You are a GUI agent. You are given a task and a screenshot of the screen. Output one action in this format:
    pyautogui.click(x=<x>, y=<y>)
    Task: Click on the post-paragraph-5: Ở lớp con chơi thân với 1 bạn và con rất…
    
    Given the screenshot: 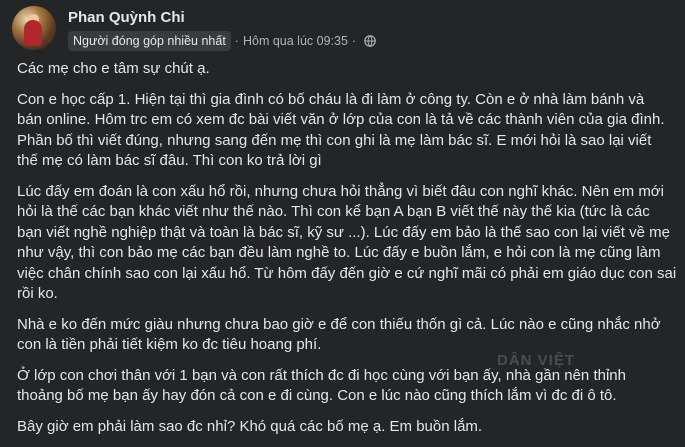 What is the action you would take?
    pyautogui.click(x=321, y=385)
    